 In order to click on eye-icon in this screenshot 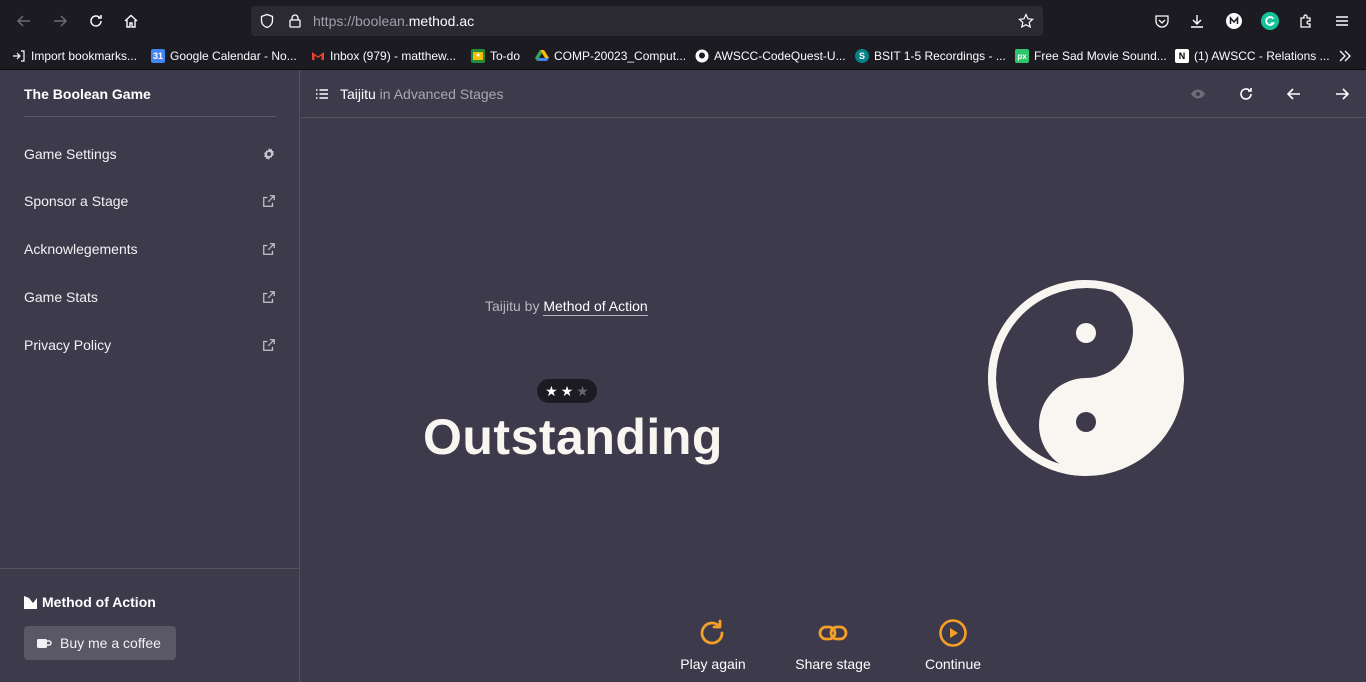, I will do `click(1198, 94)`.